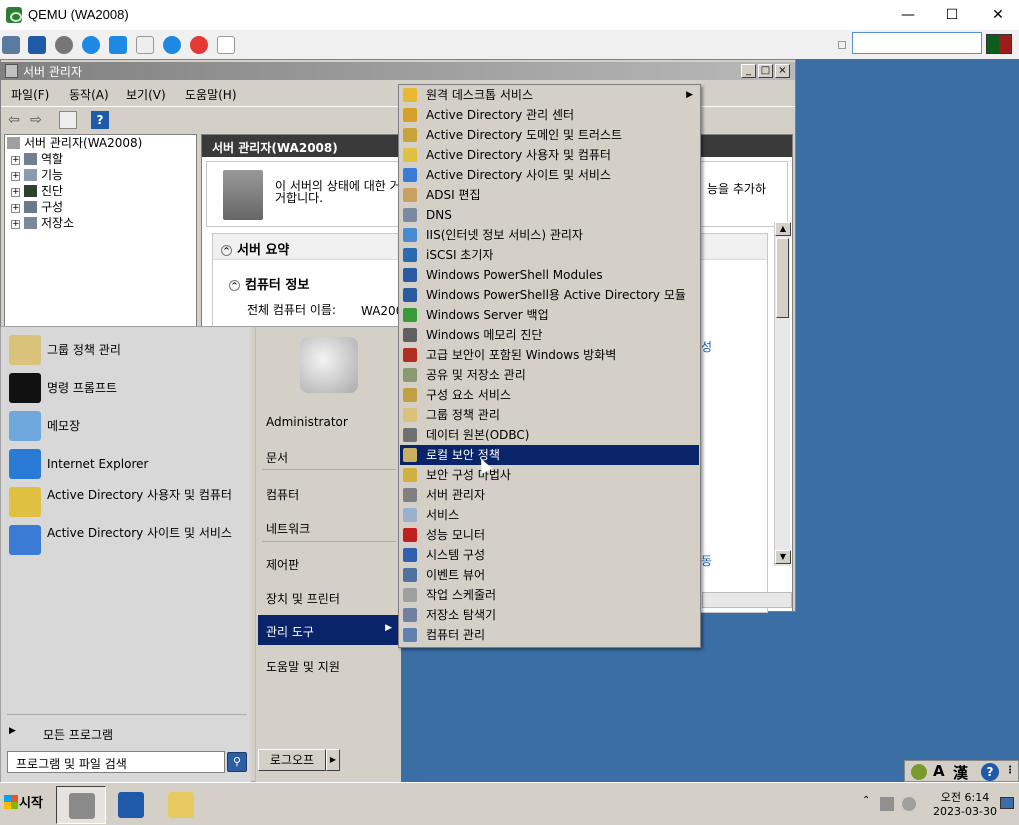 The height and width of the screenshot is (825, 1019). Describe the element at coordinates (127, 388) in the screenshot. I see `pinned-item: 명령 프롬프트` at that location.